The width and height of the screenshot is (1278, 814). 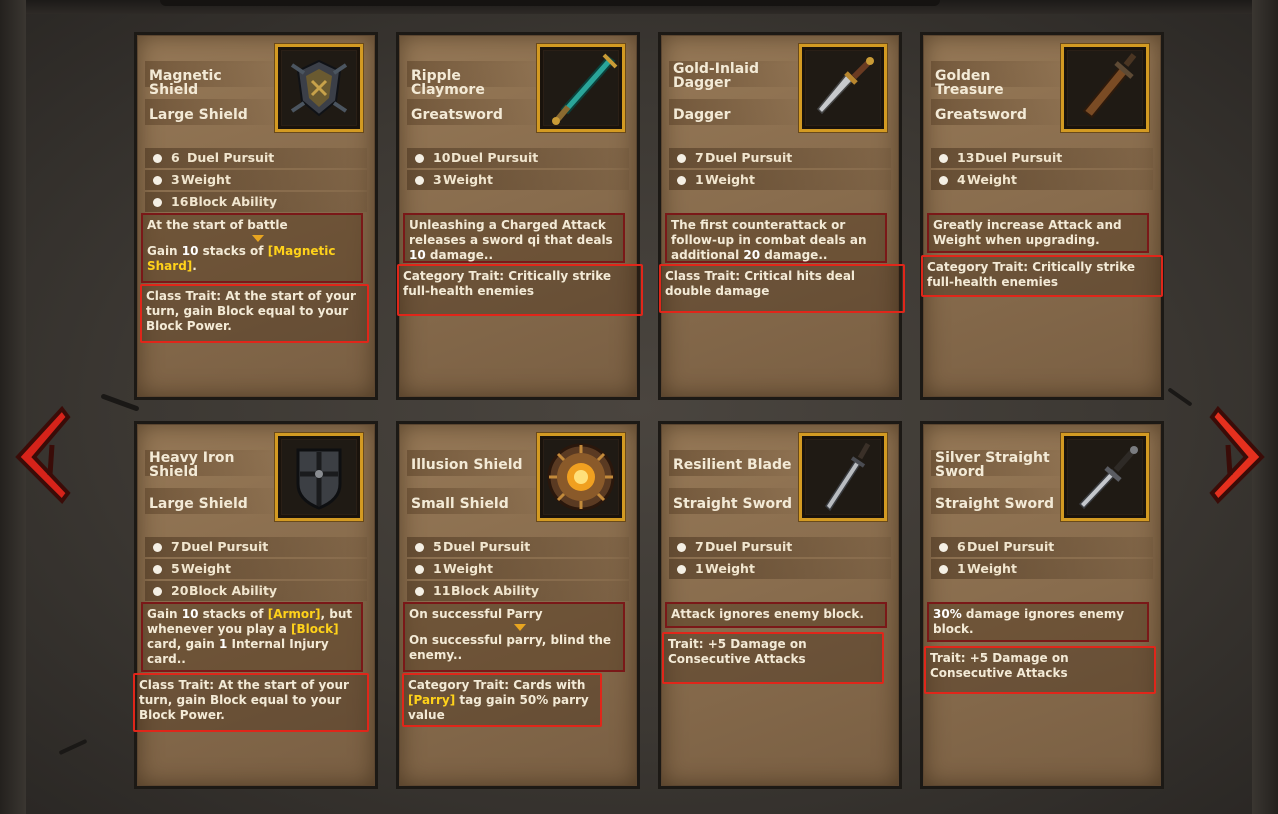 I want to click on prev-page-button, so click(x=42, y=455).